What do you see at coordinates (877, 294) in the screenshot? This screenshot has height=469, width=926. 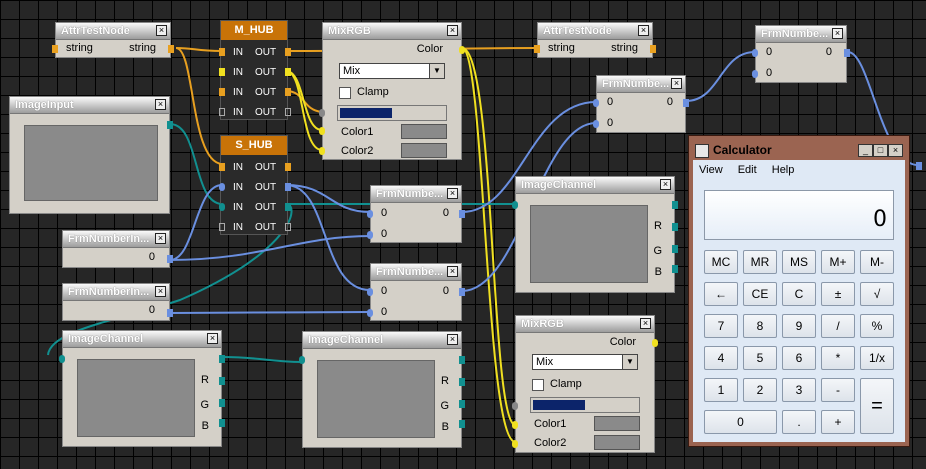 I see `key-sqrt-button: √` at bounding box center [877, 294].